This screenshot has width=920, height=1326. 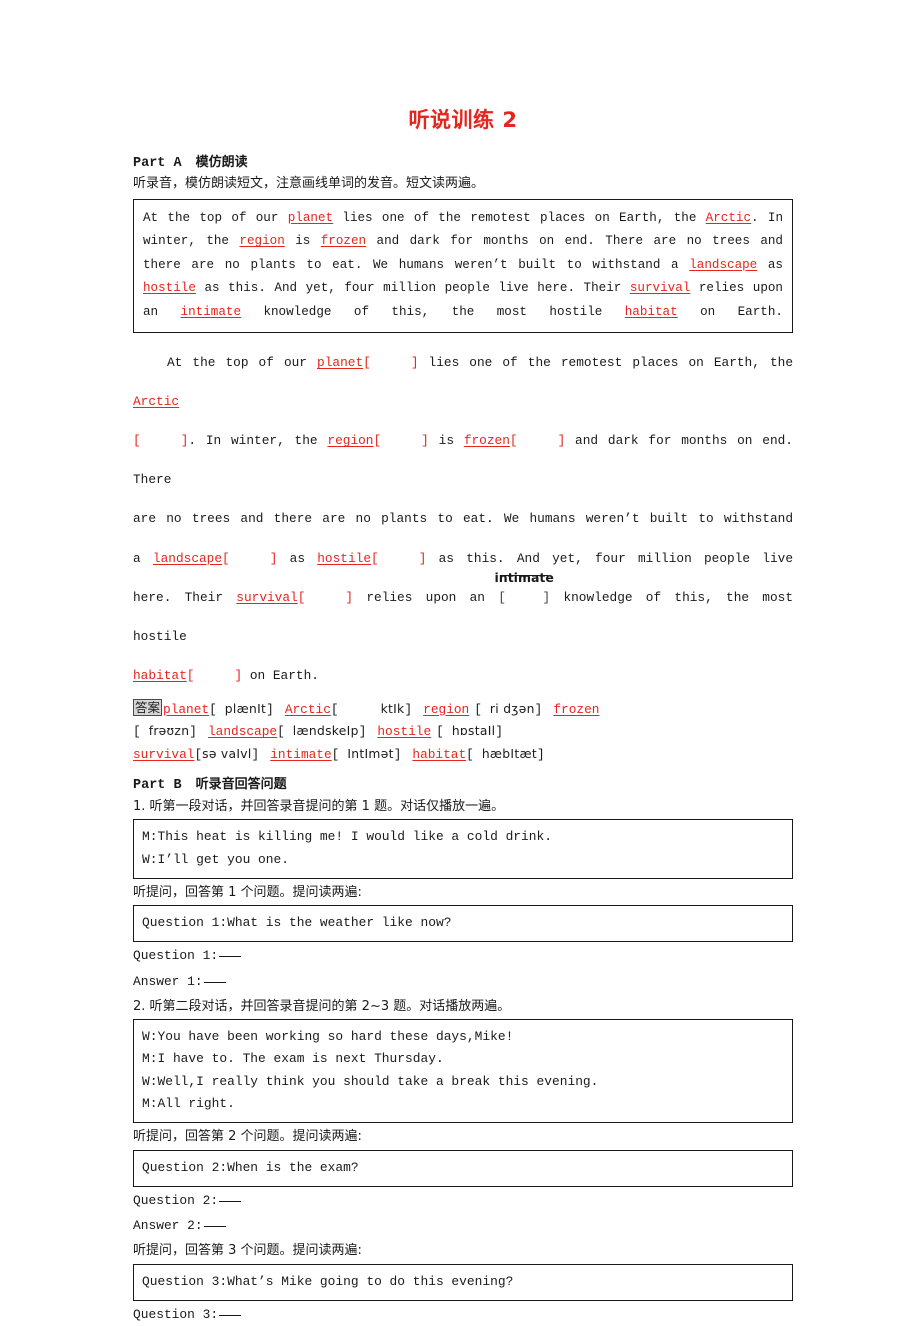 What do you see at coordinates (242, 732) in the screenshot?
I see `answer-word-landscape: landscape` at bounding box center [242, 732].